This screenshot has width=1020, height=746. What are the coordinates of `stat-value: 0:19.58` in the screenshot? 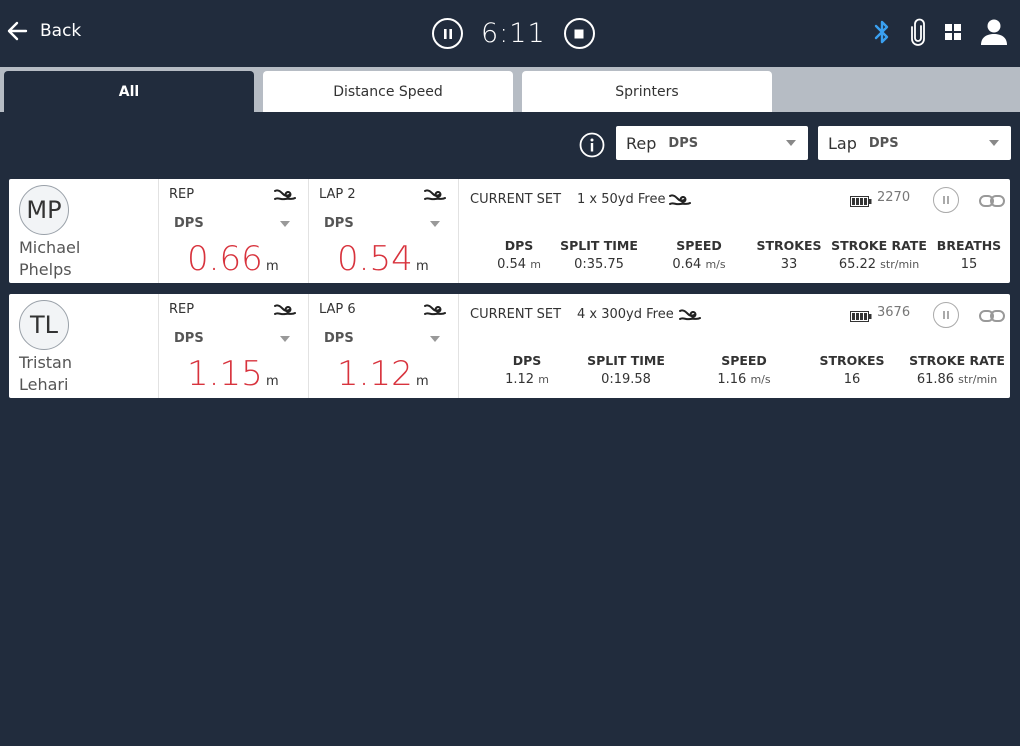 It's located at (626, 379).